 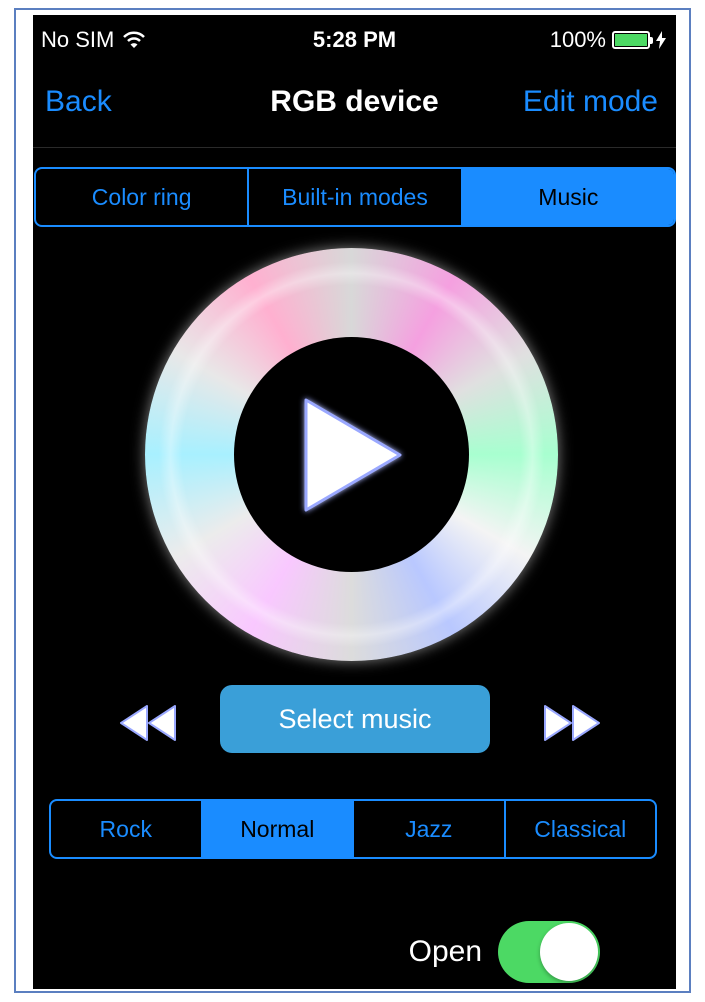 What do you see at coordinates (148, 723) in the screenshot?
I see `rewind-icon` at bounding box center [148, 723].